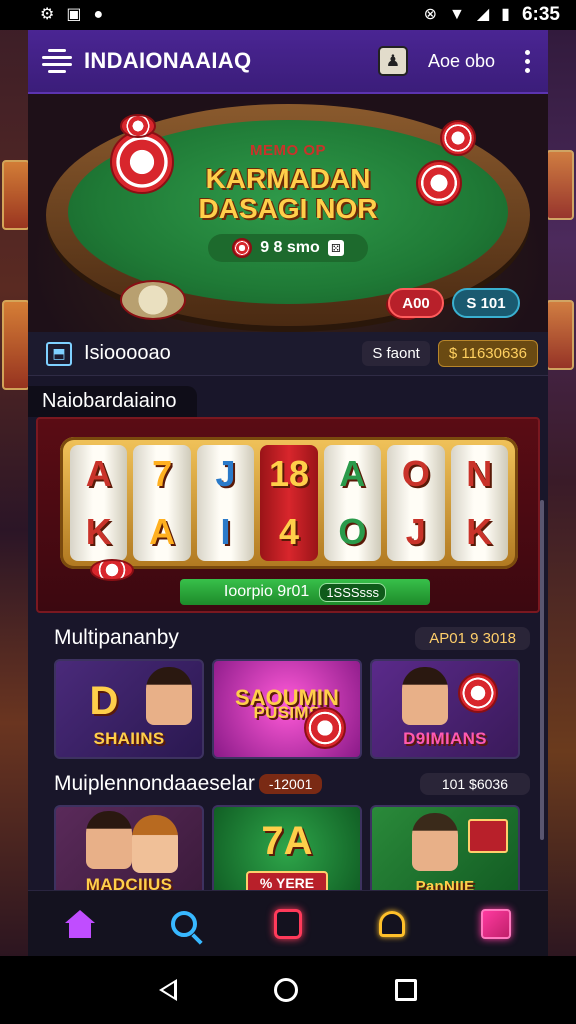  What do you see at coordinates (335, 248) in the screenshot?
I see `dice-icon: ⚄` at bounding box center [335, 248].